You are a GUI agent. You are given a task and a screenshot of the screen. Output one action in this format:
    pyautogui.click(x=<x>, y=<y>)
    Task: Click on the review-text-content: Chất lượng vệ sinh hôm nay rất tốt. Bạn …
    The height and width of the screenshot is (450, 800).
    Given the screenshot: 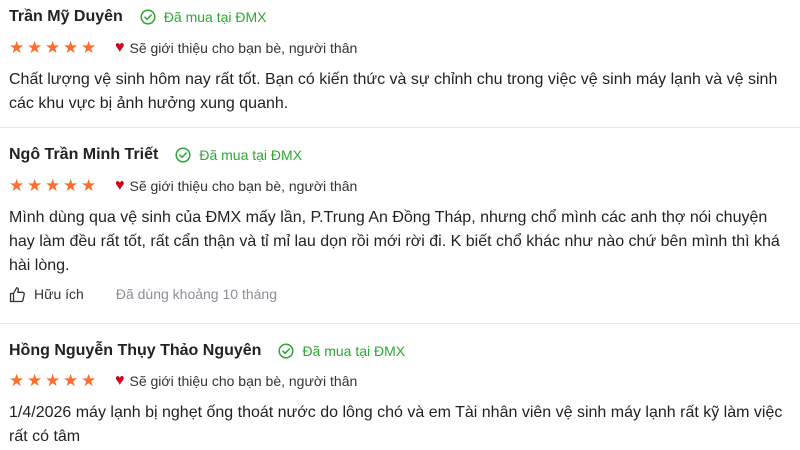 What is the action you would take?
    pyautogui.click(x=393, y=91)
    